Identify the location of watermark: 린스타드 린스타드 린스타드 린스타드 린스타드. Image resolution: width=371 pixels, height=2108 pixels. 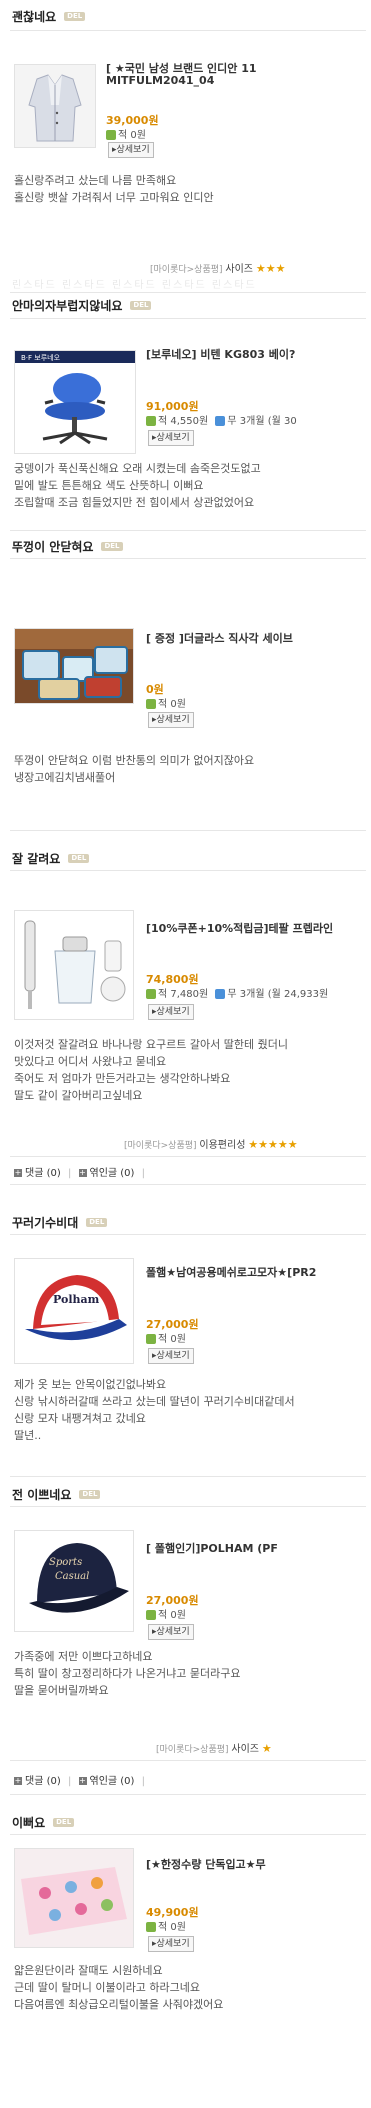
(134, 285).